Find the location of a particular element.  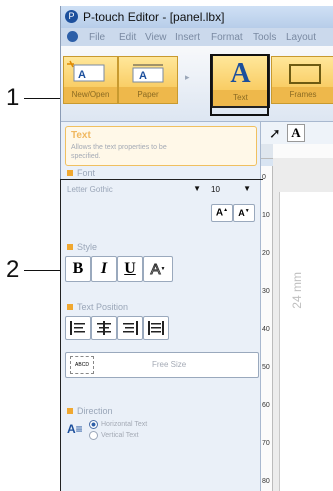

ruler-tick-label: 10 is located at coordinates (266, 215).